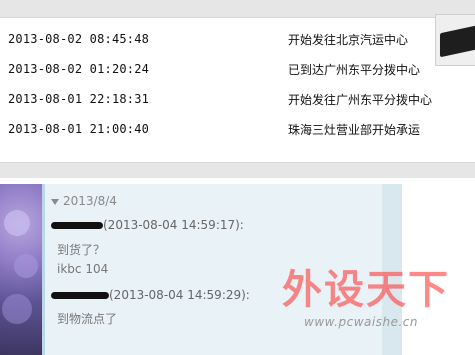 The height and width of the screenshot is (355, 475). What do you see at coordinates (237, 70) in the screenshot?
I see `tracking-row: 2013-08-02 01:20:24 已到达广州东平分拨中心` at bounding box center [237, 70].